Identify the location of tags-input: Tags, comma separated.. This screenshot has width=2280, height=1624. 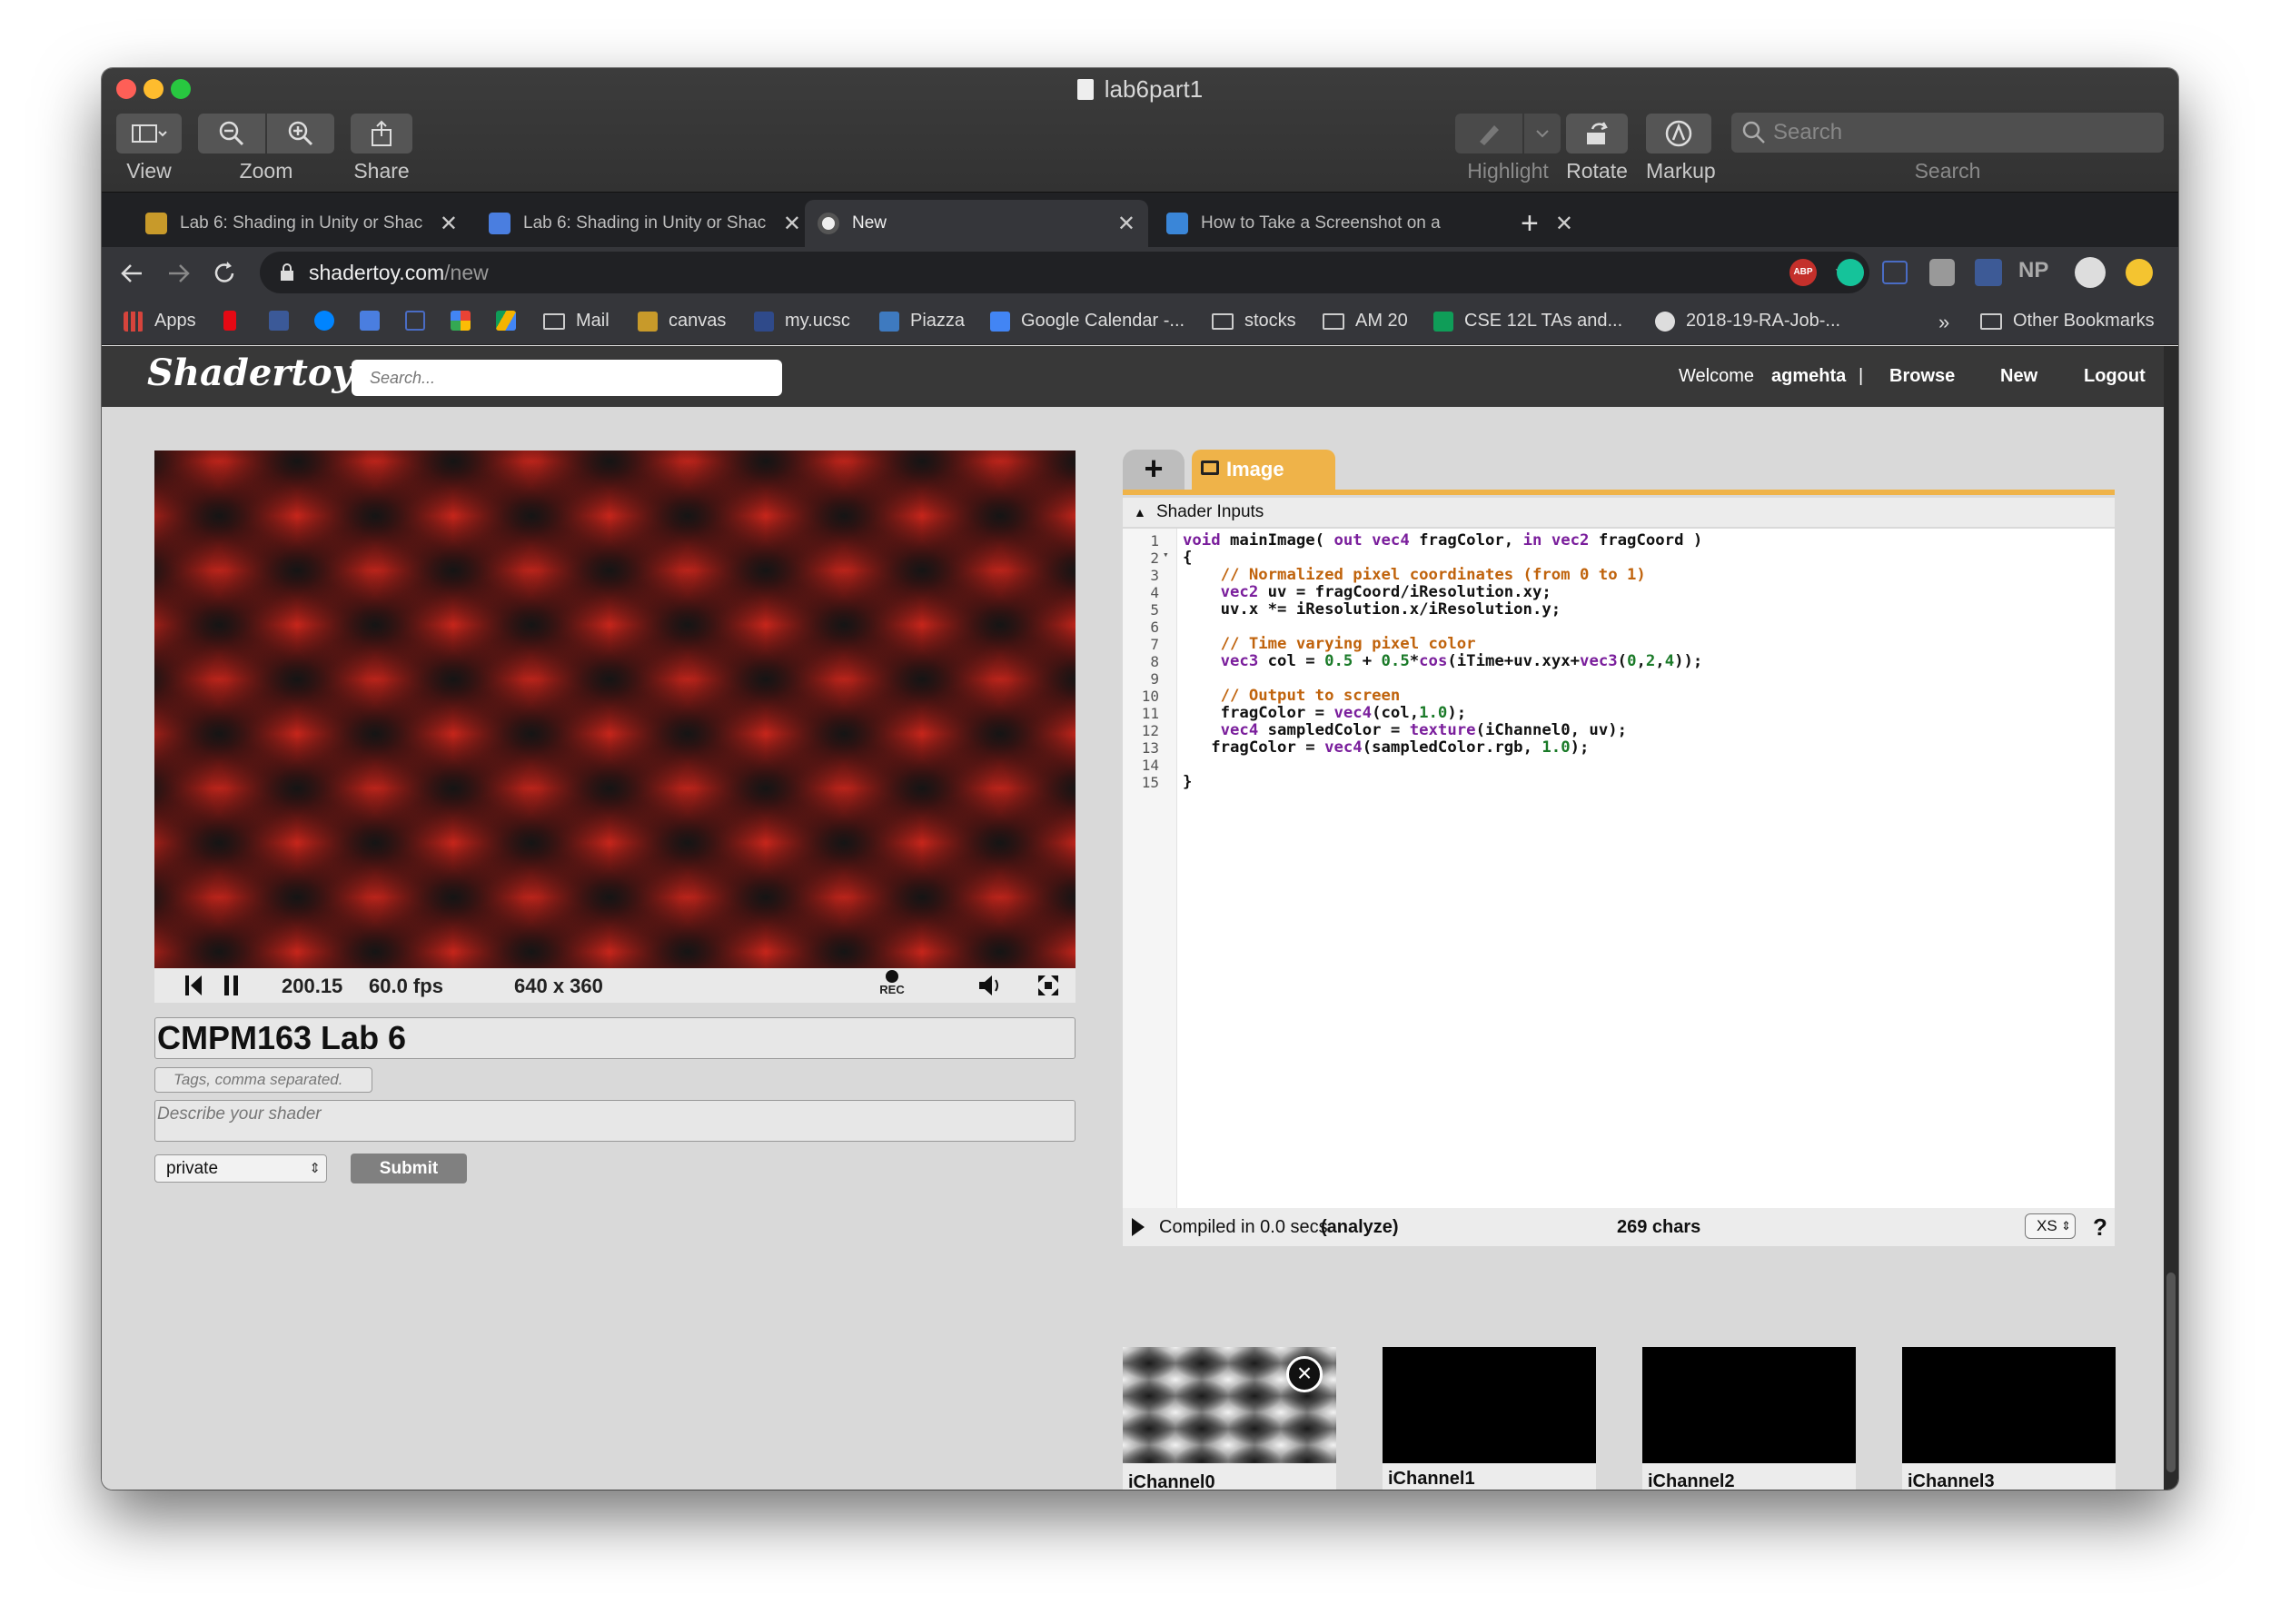
(263, 1080).